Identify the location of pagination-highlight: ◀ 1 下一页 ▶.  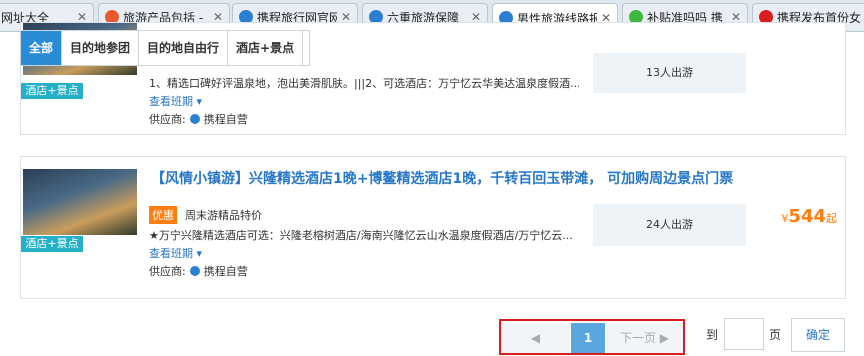
(592, 337).